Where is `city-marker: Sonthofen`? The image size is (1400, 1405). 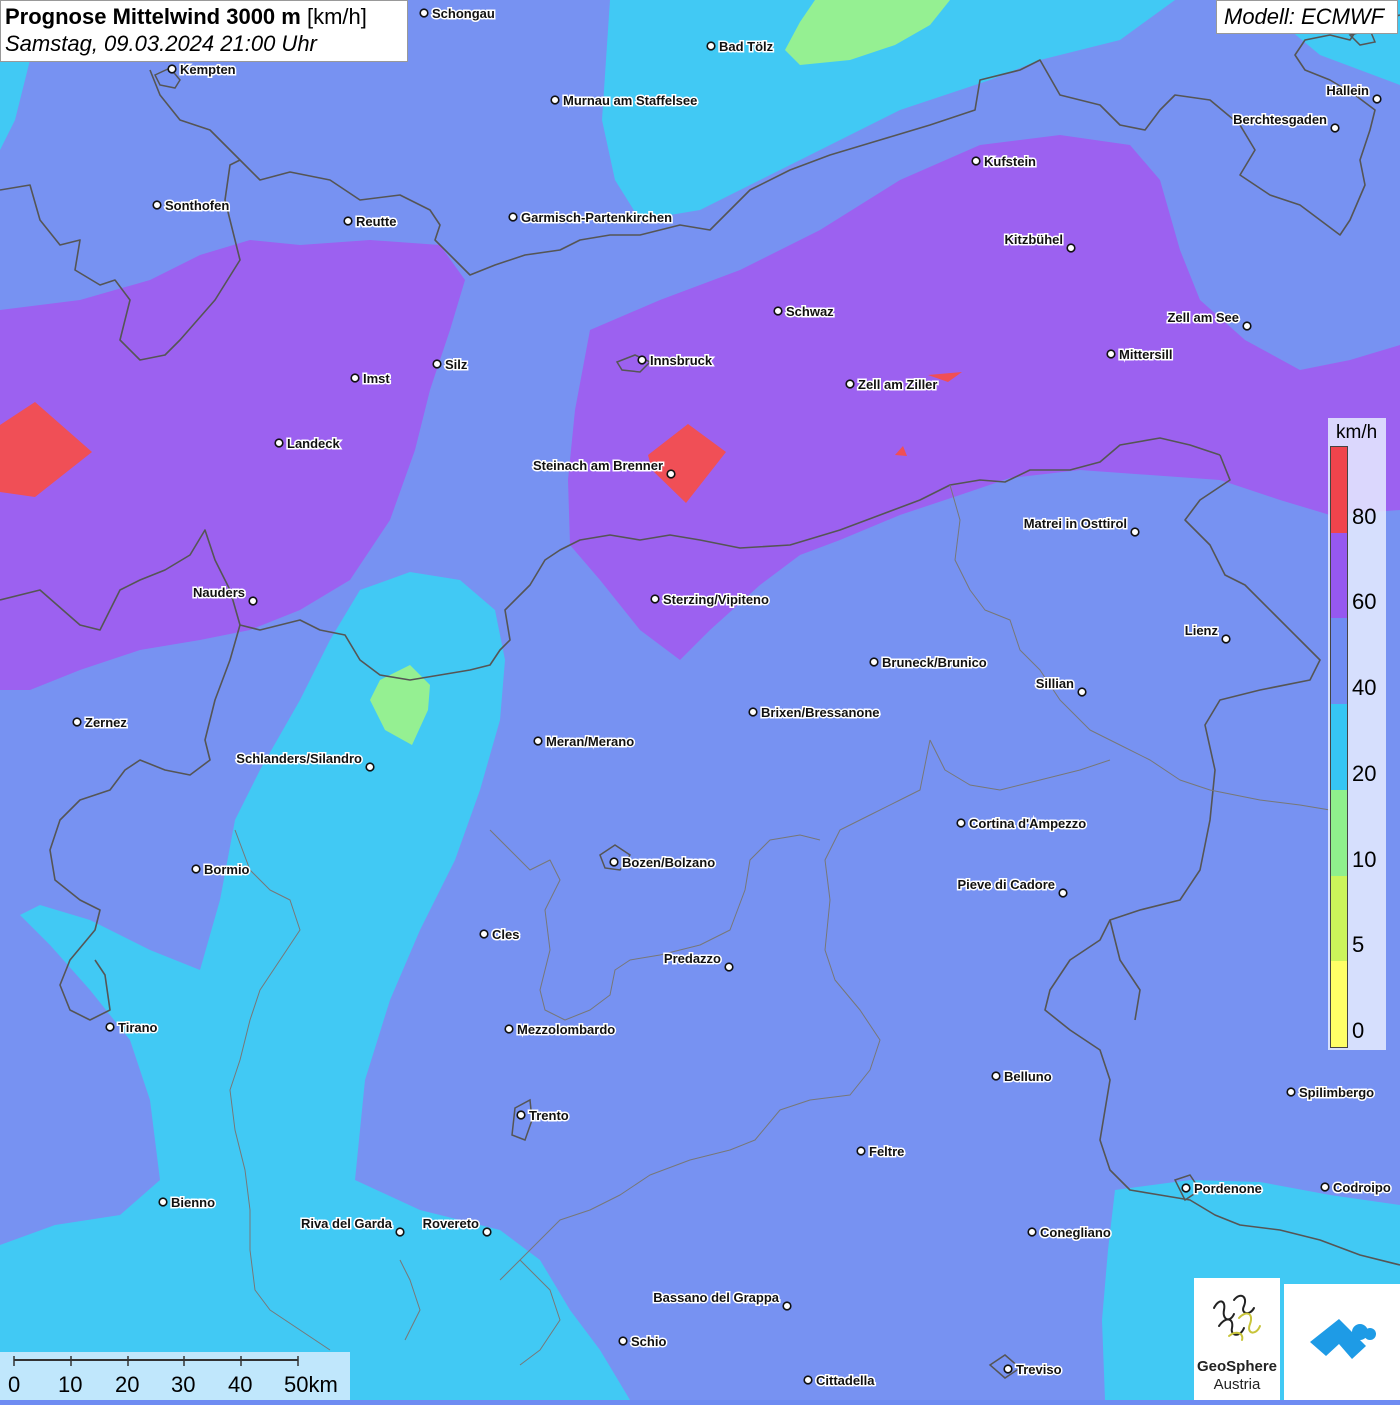 city-marker: Sonthofen is located at coordinates (191, 206).